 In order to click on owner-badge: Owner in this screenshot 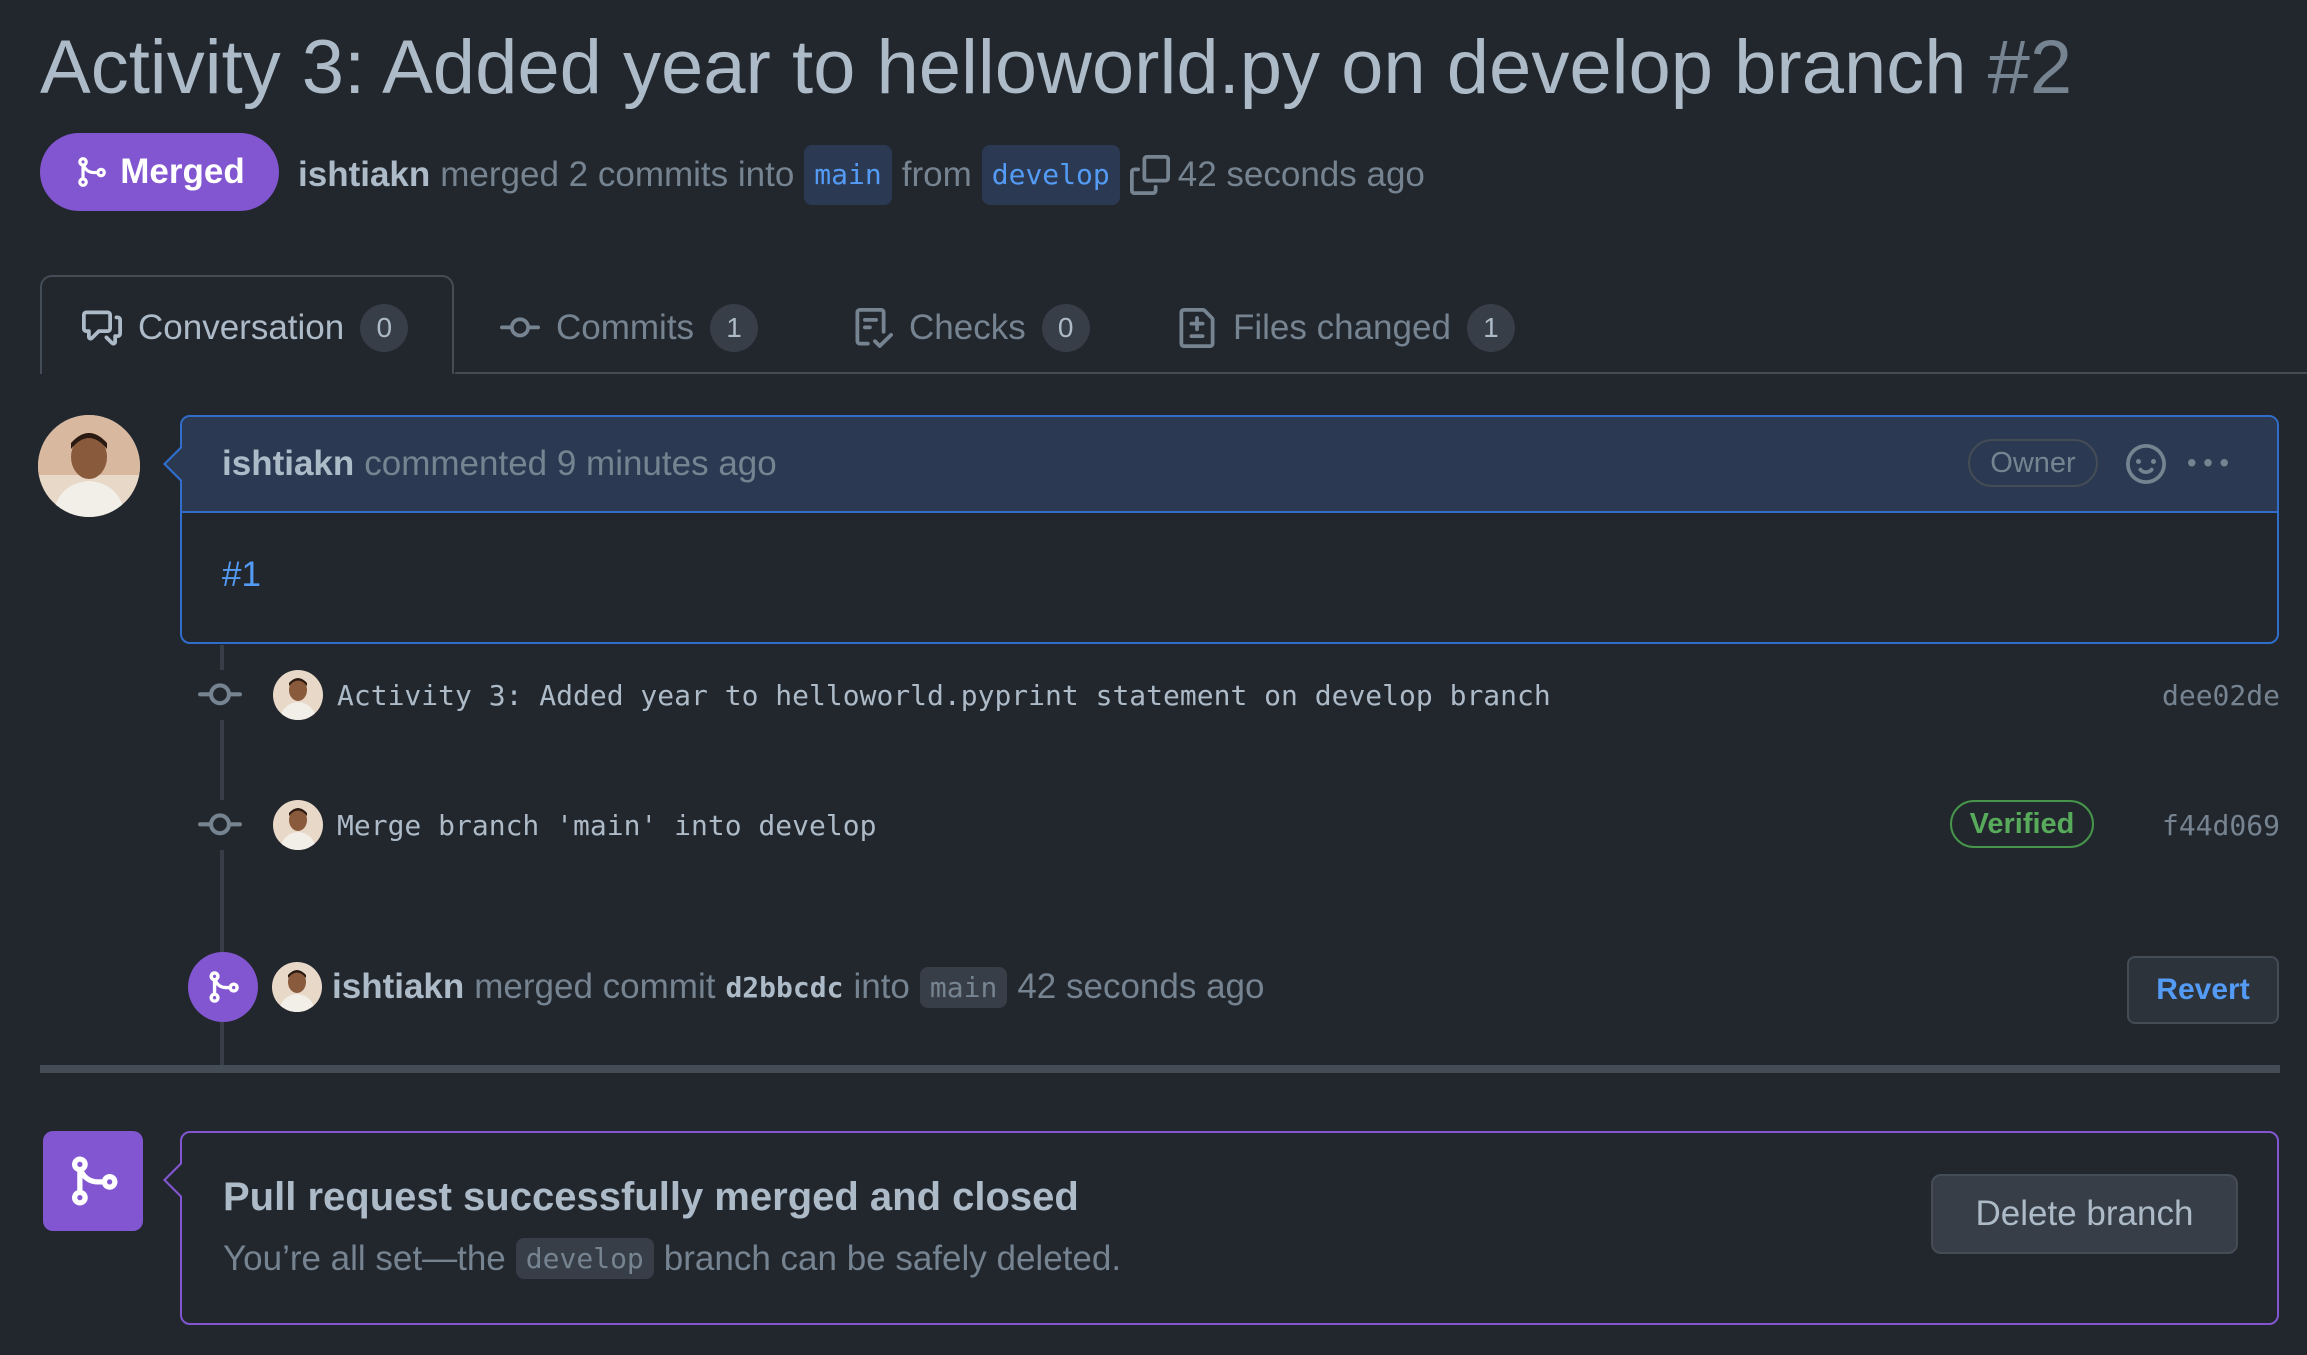, I will do `click(2033, 463)`.